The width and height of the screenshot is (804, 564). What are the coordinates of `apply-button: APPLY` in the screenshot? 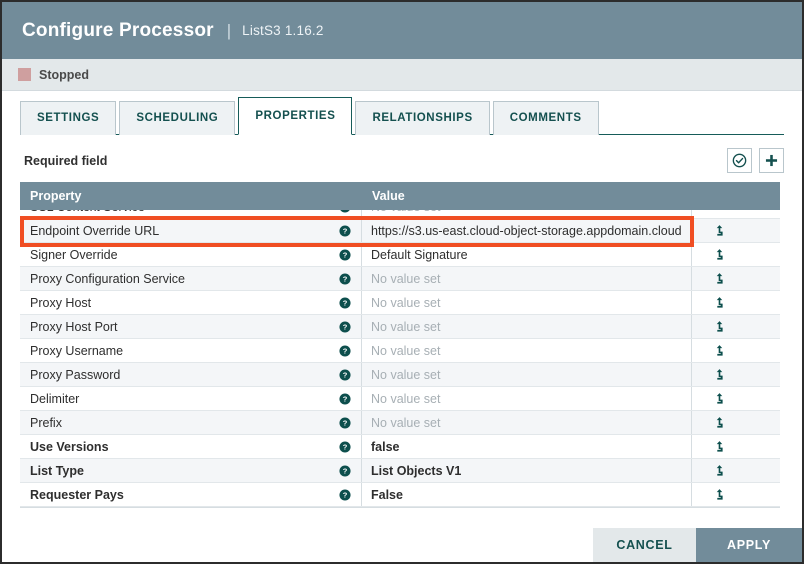 It's located at (749, 545).